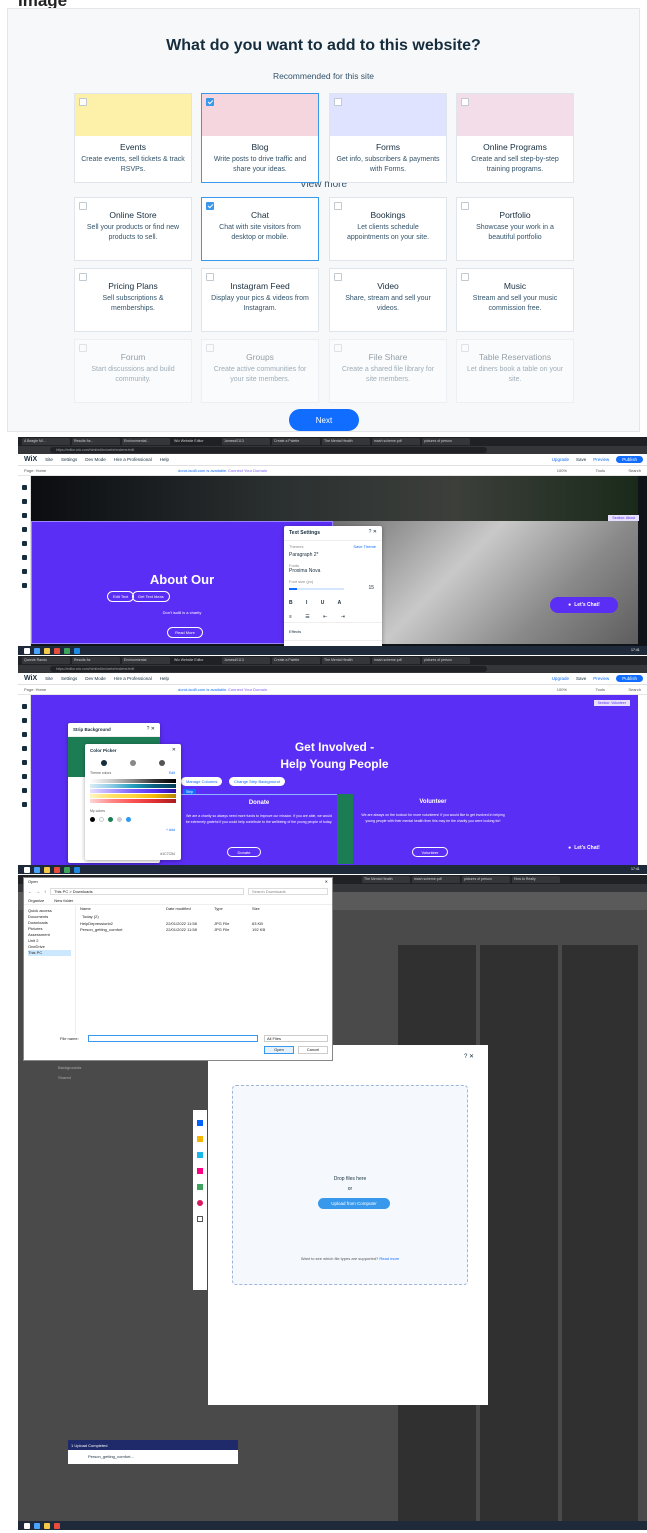 This screenshot has height=1533, width=647. I want to click on cancel-button: Cancel, so click(313, 1050).